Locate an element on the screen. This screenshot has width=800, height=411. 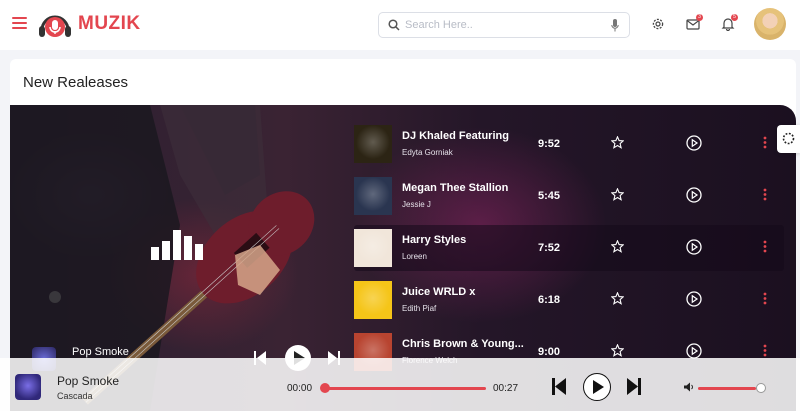
mail-badge: 3 is located at coordinates (699, 17).